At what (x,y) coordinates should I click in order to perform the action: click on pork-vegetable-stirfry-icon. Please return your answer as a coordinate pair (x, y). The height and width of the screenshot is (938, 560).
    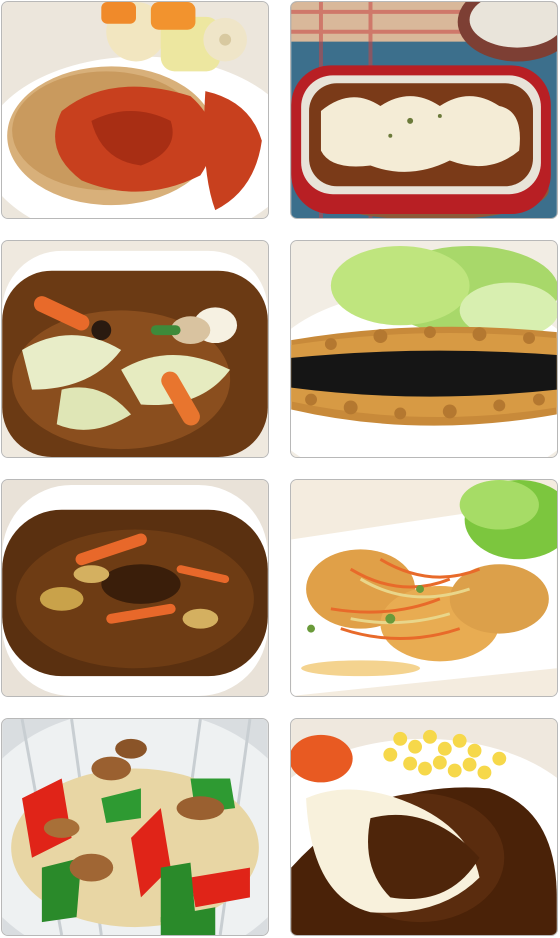
    Looking at the image, I should click on (135, 827).